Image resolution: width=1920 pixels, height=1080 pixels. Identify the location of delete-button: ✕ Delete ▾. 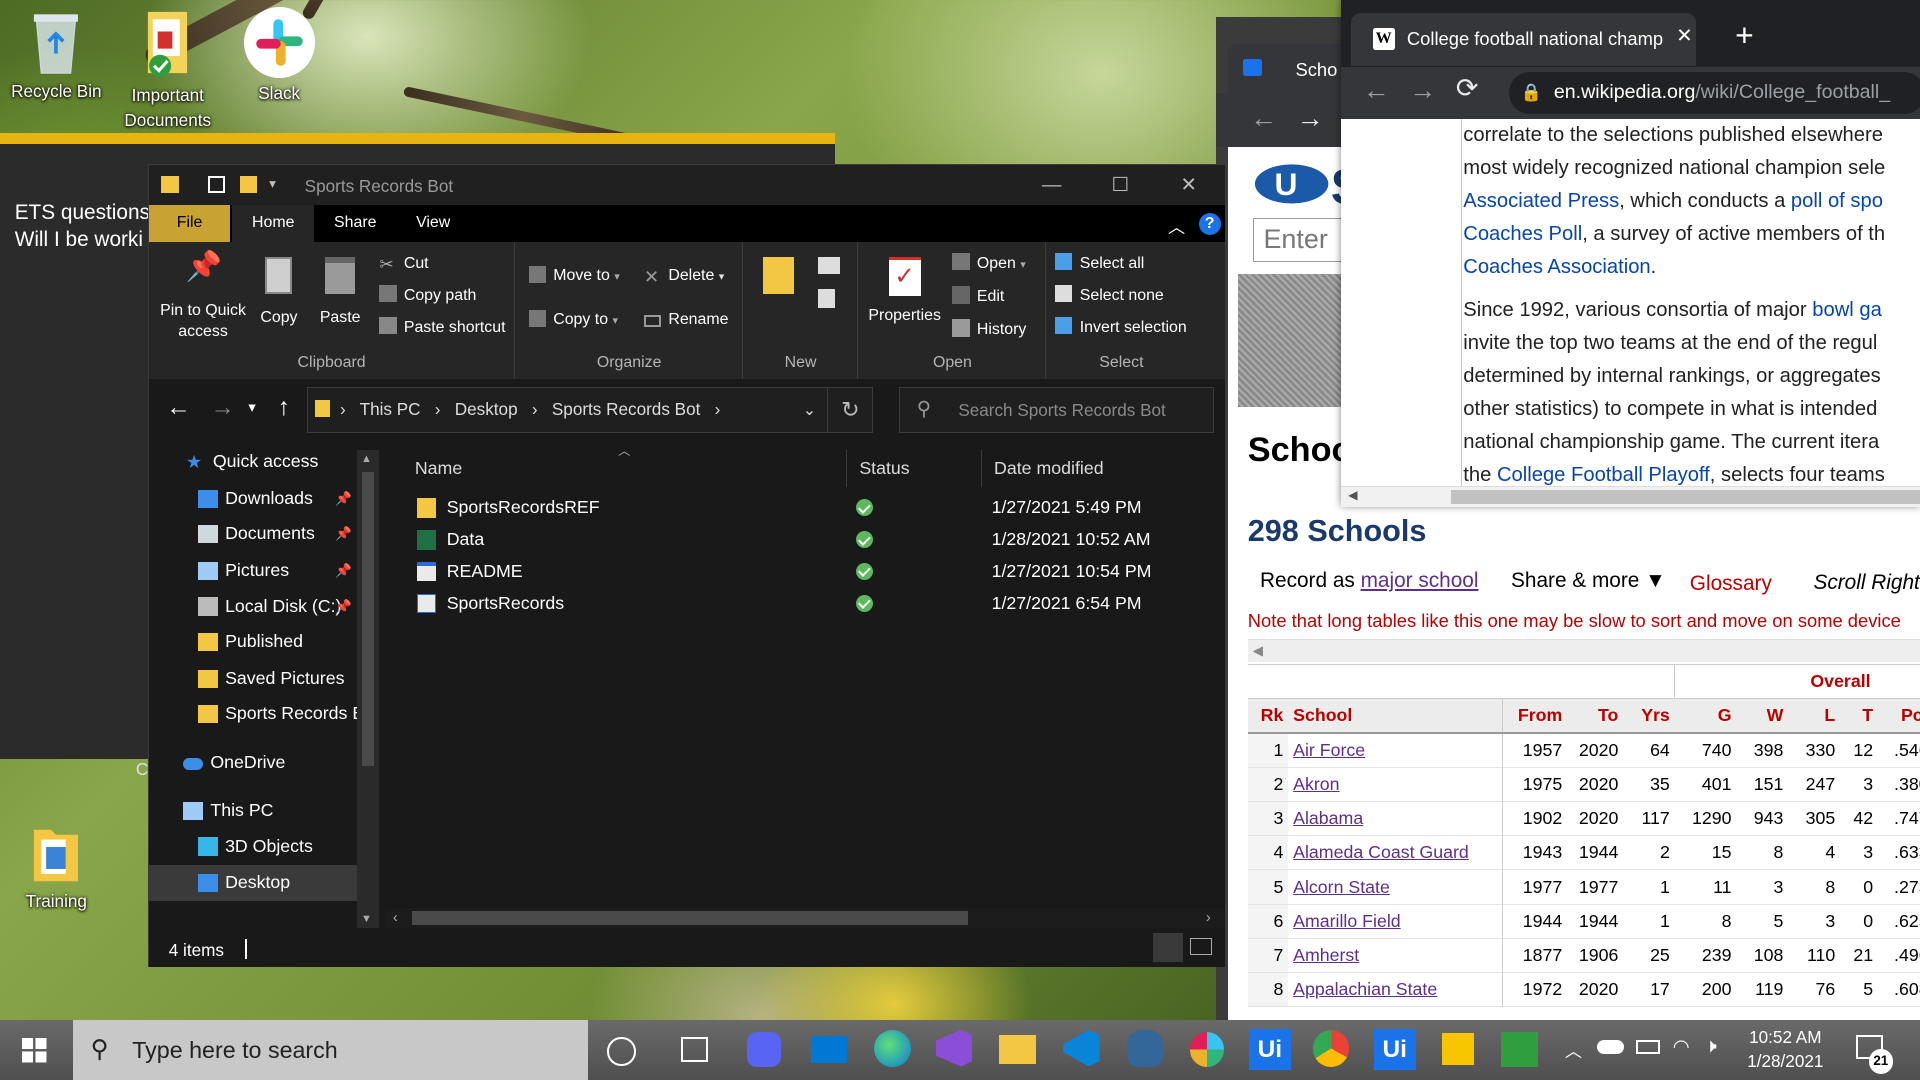
(684, 276).